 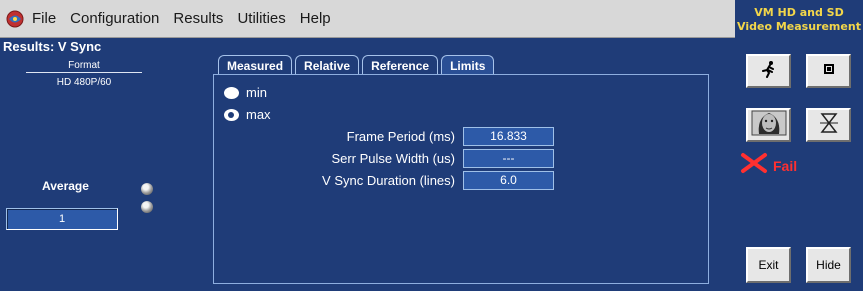 I want to click on menu-help: Help, so click(x=315, y=18).